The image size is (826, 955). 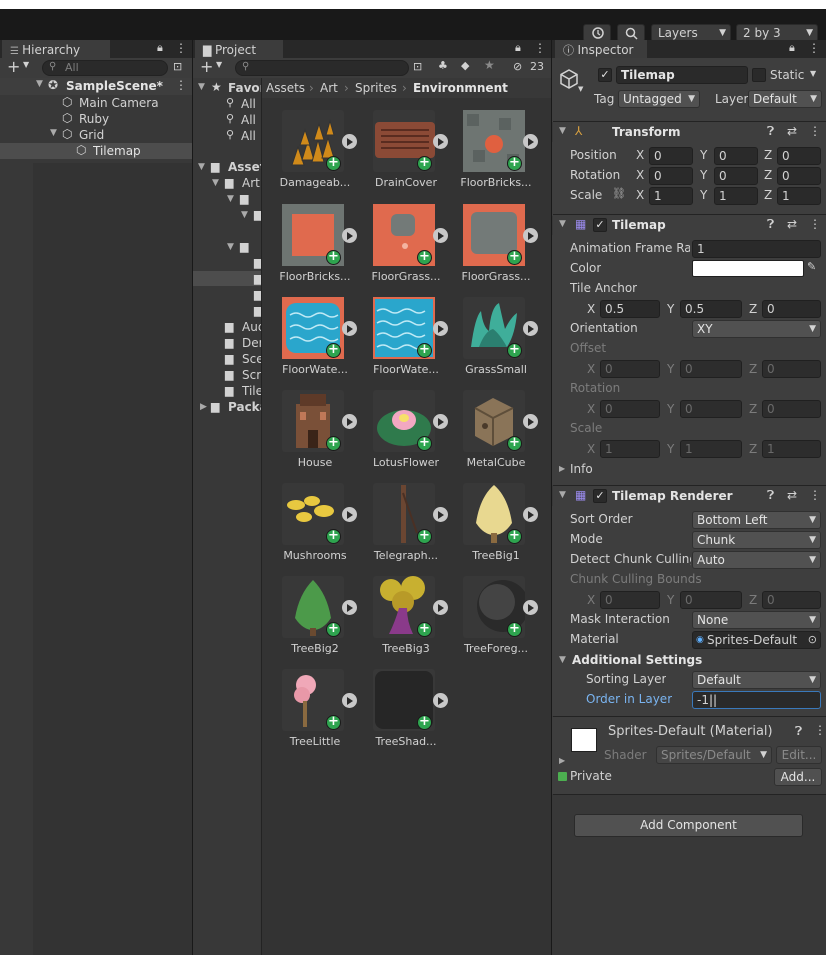 I want to click on chevron-right-icon: ▶, so click(x=562, y=760).